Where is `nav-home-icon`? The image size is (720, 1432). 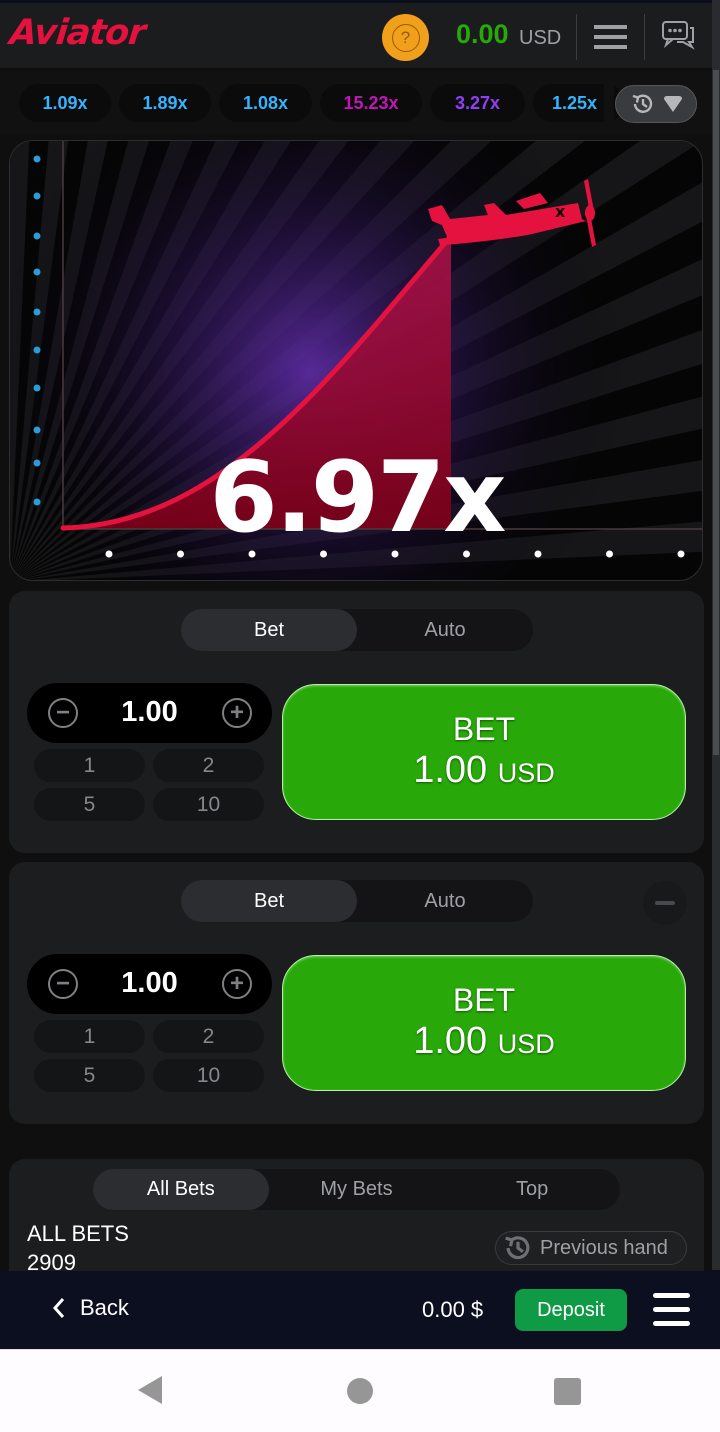
nav-home-icon is located at coordinates (360, 1391).